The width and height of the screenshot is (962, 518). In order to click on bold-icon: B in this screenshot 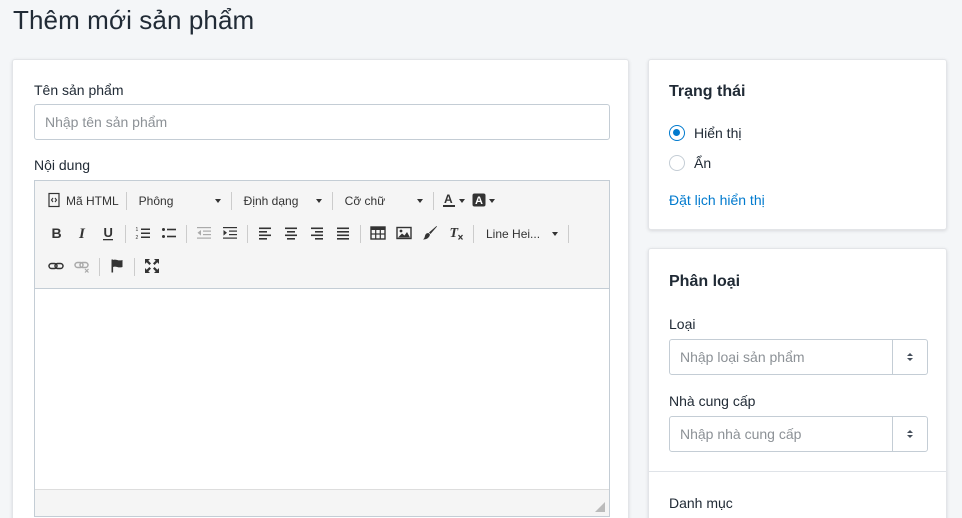, I will do `click(56, 234)`.